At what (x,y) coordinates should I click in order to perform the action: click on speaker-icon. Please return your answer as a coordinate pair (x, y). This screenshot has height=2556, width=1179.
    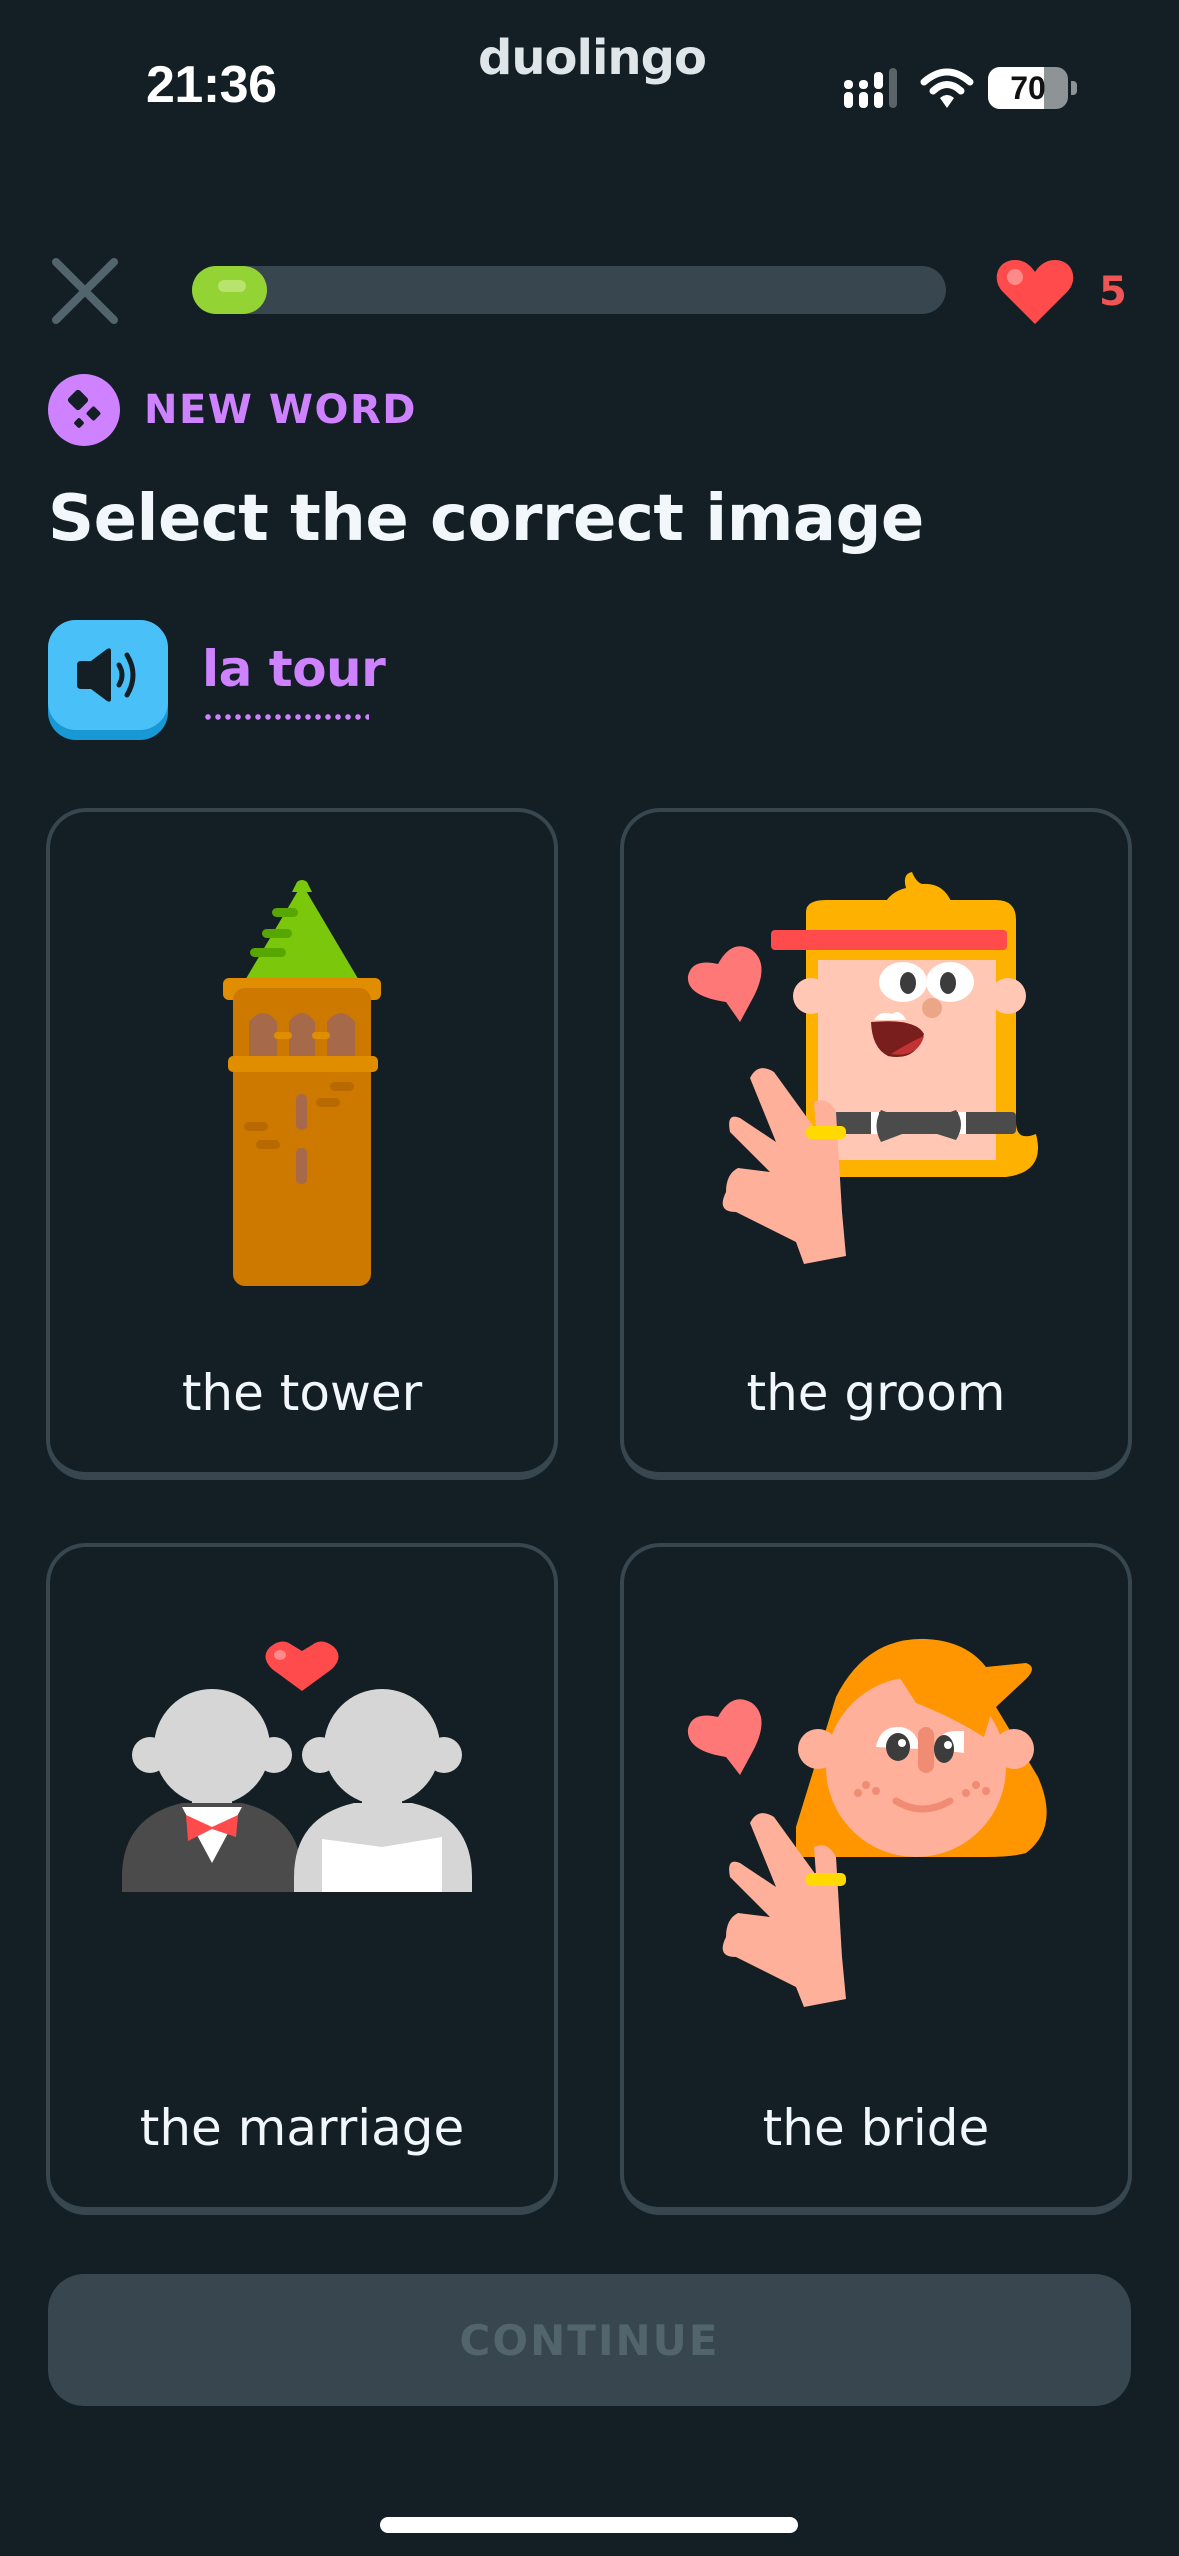
    Looking at the image, I should click on (106, 675).